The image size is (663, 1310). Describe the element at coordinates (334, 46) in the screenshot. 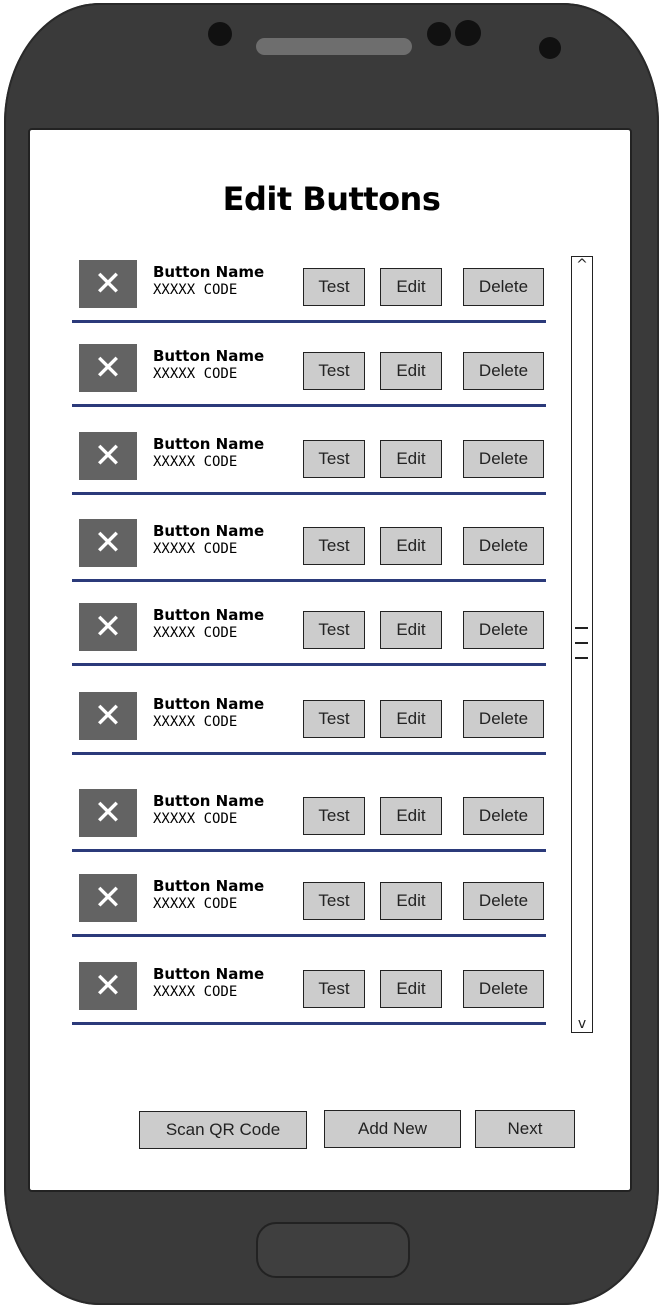

I see `earpiece-speaker` at that location.